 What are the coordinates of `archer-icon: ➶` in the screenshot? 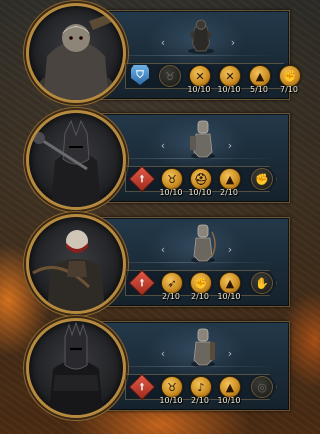 It's located at (172, 283).